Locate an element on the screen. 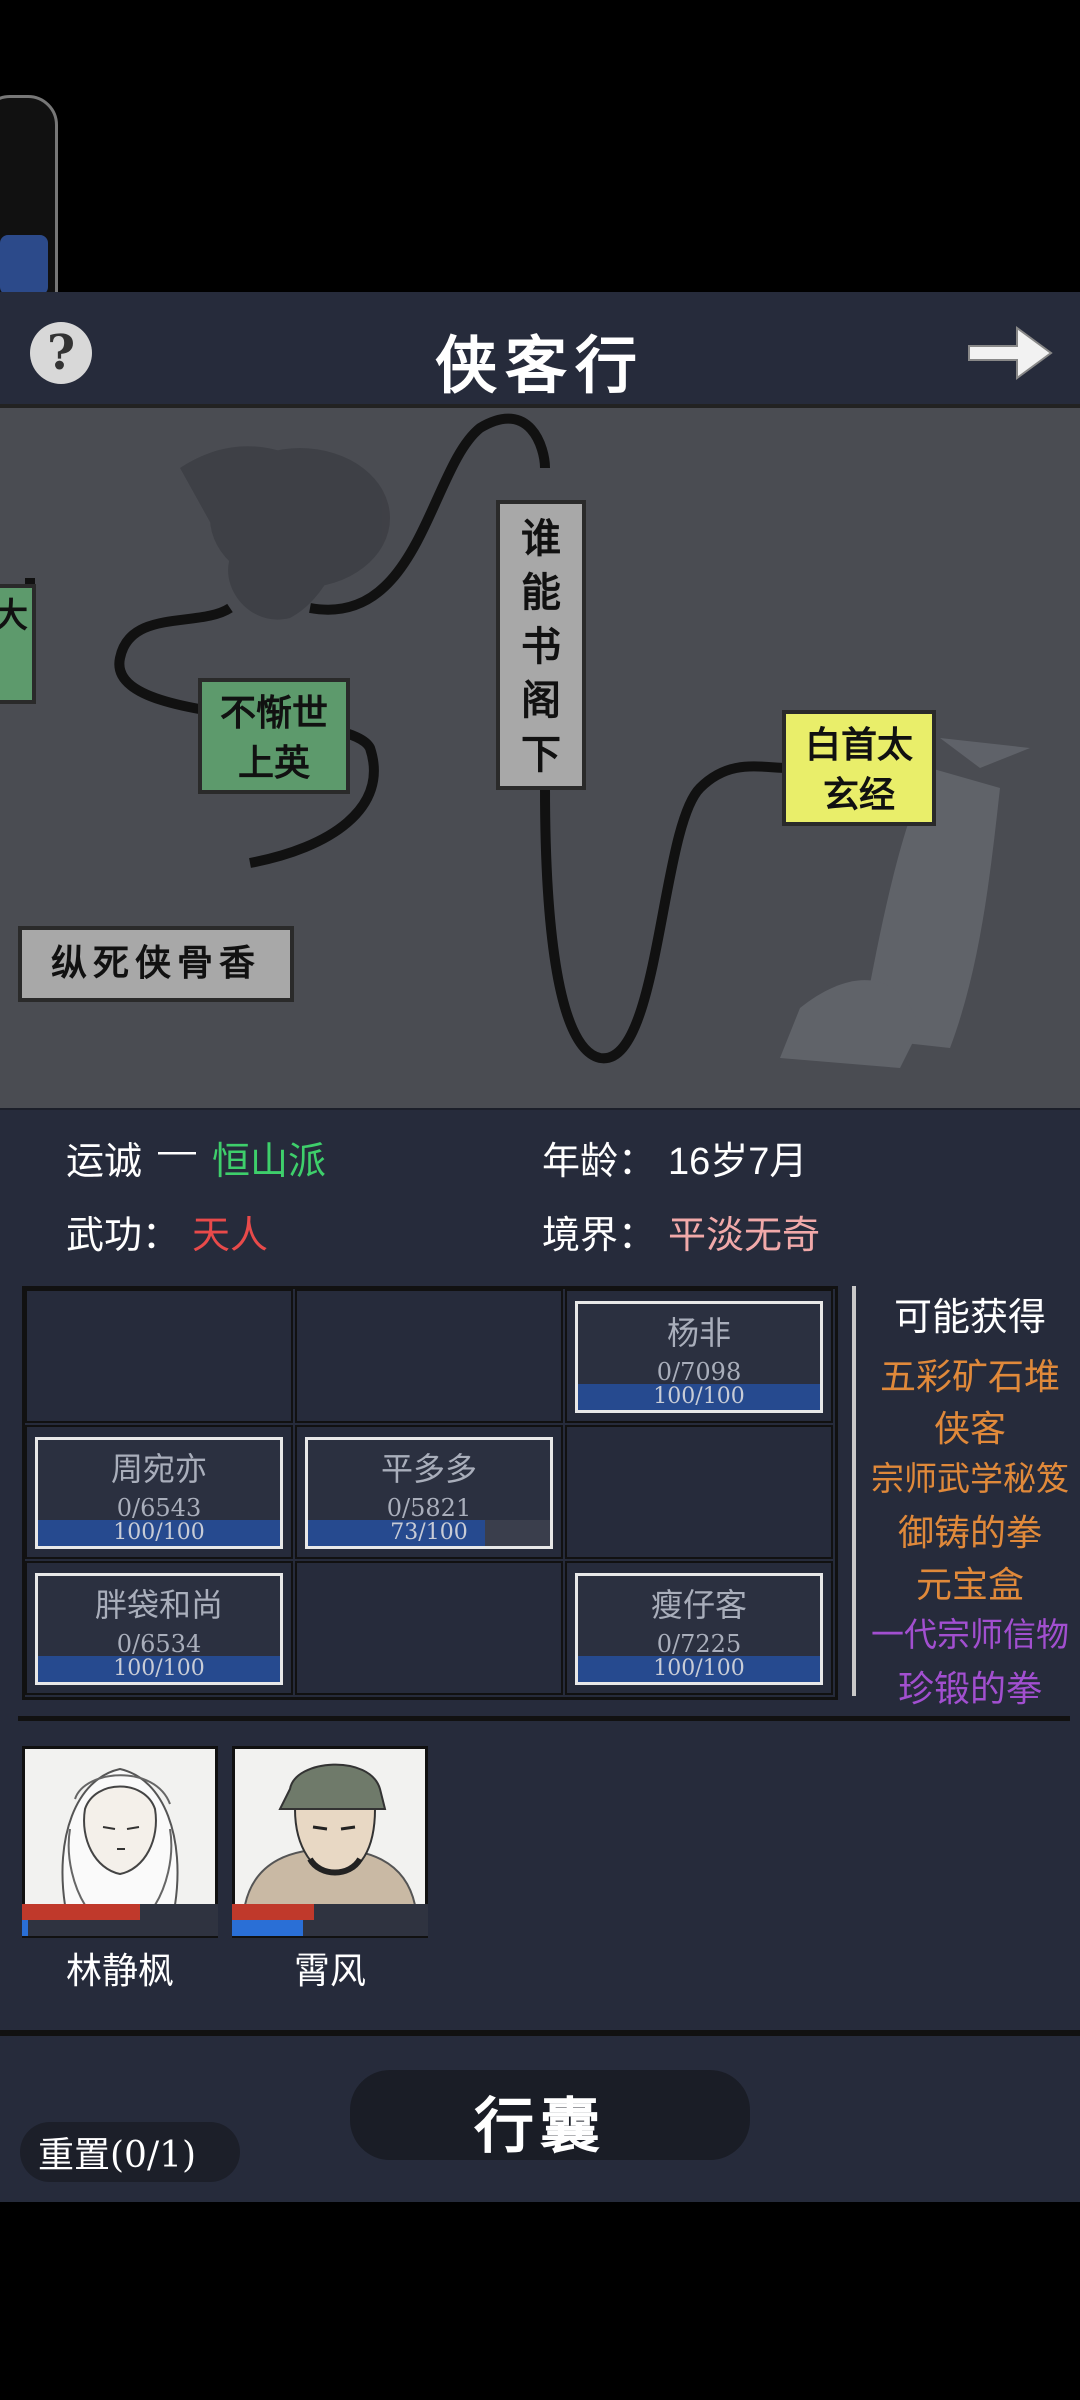  enemy-card: 周宛亦 0/6543 100/100 is located at coordinates (159, 1493).